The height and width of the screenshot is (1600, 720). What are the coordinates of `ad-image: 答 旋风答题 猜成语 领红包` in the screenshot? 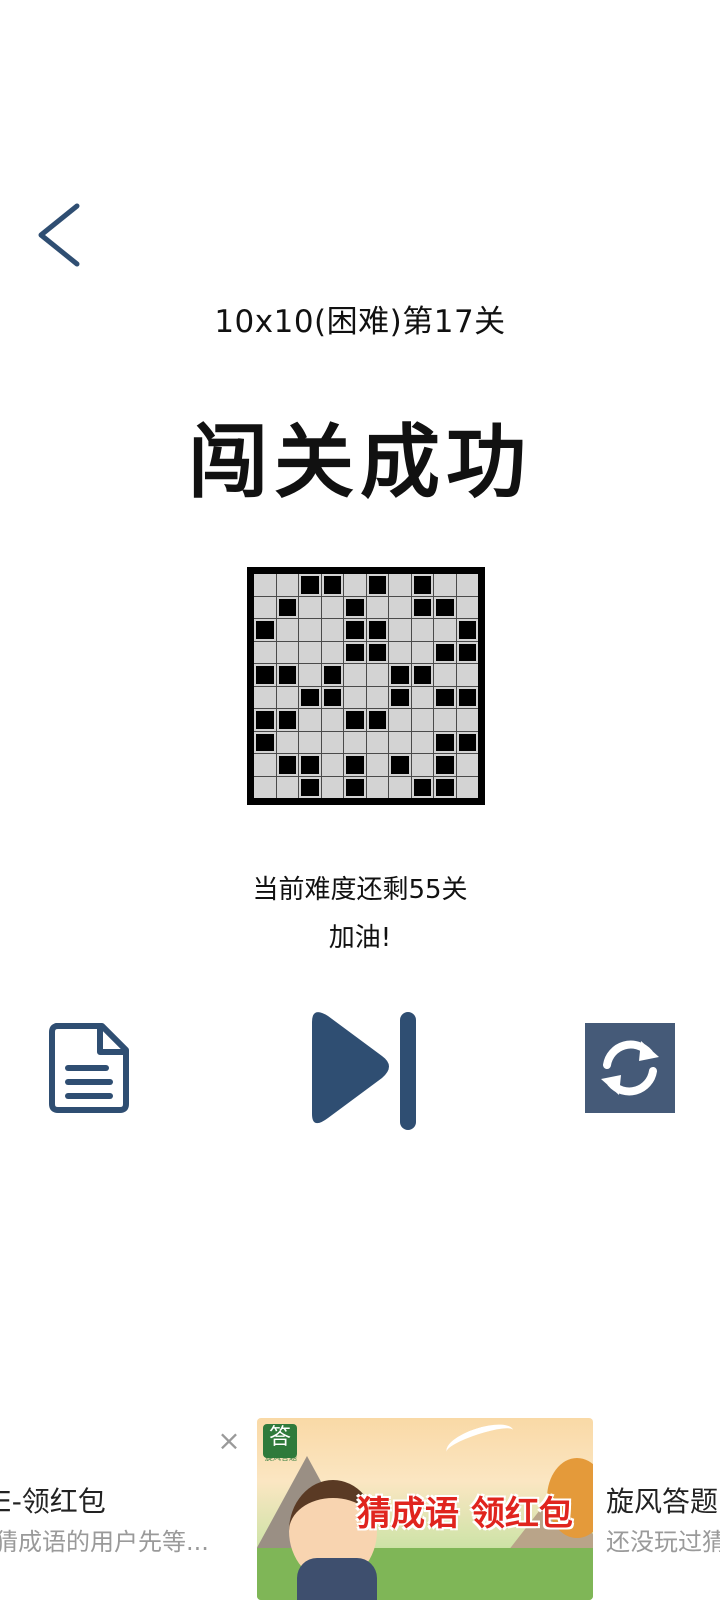 It's located at (425, 1509).